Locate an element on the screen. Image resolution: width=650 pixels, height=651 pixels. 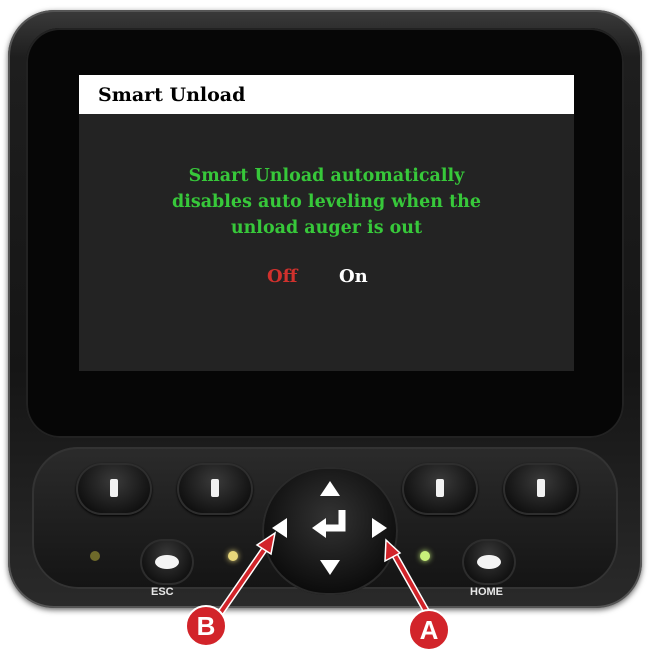
callout-a-line is located at coordinates (410, 583).